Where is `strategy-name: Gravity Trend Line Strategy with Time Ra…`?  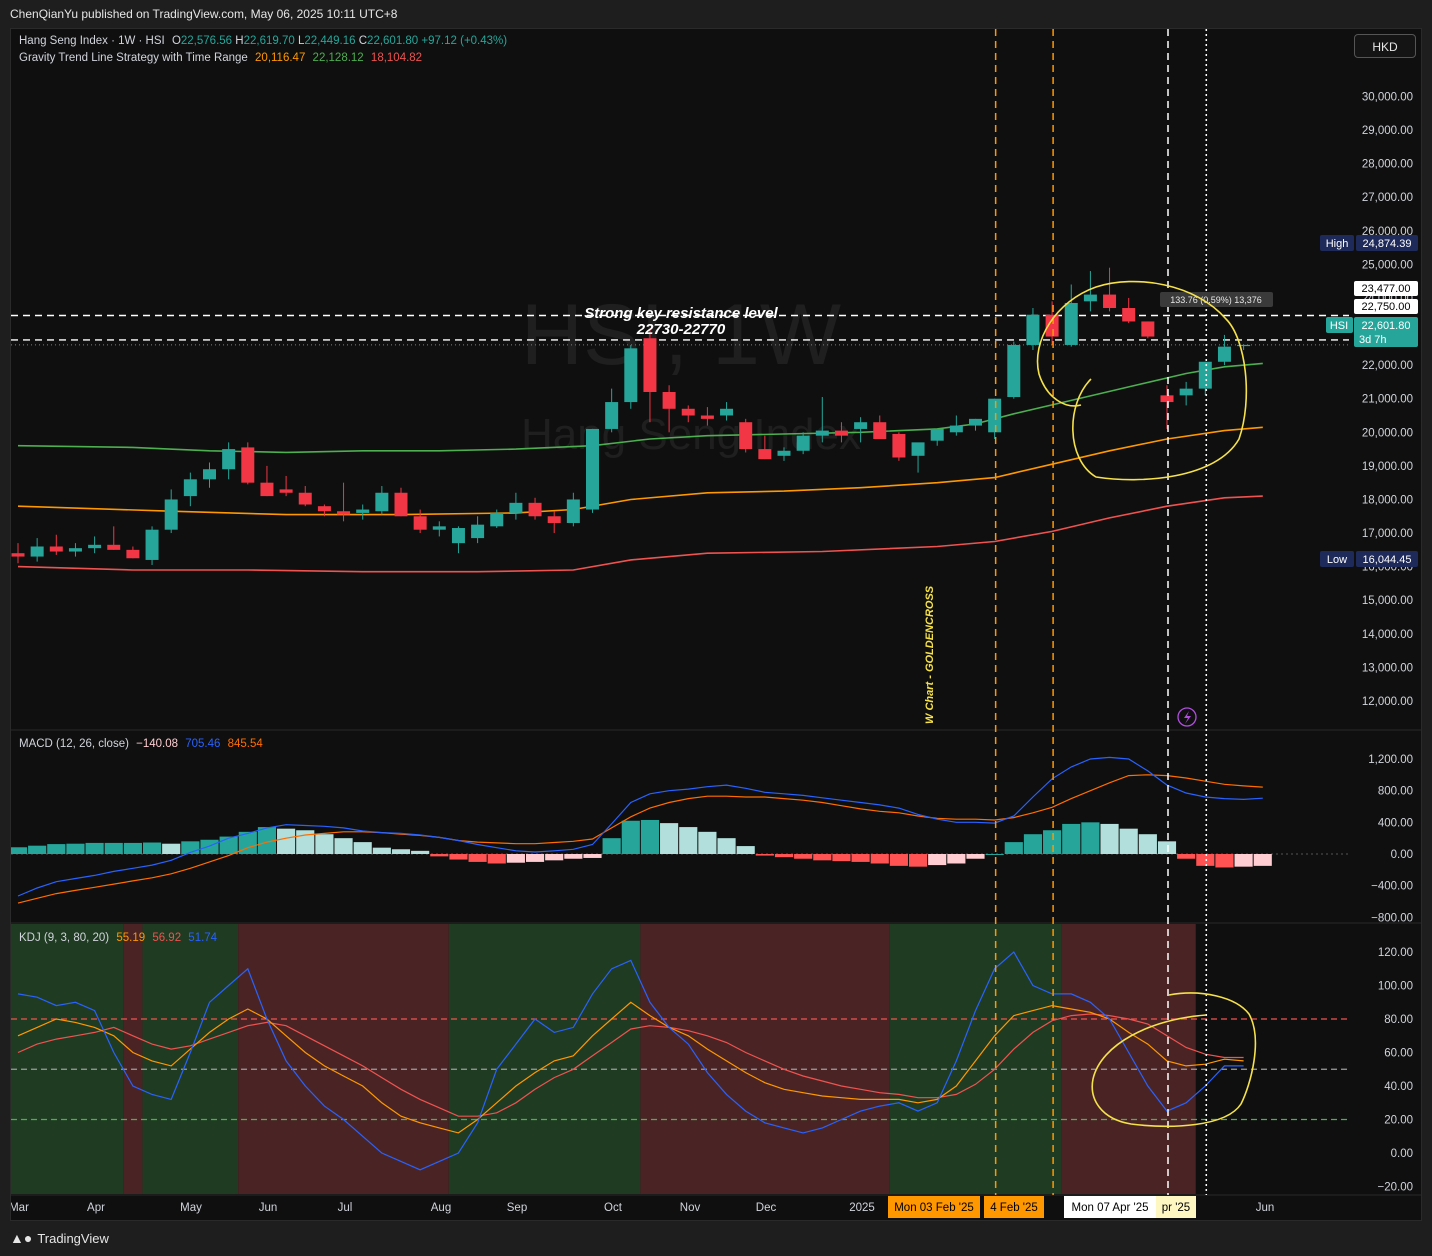 strategy-name: Gravity Trend Line Strategy with Time Ra… is located at coordinates (133, 58).